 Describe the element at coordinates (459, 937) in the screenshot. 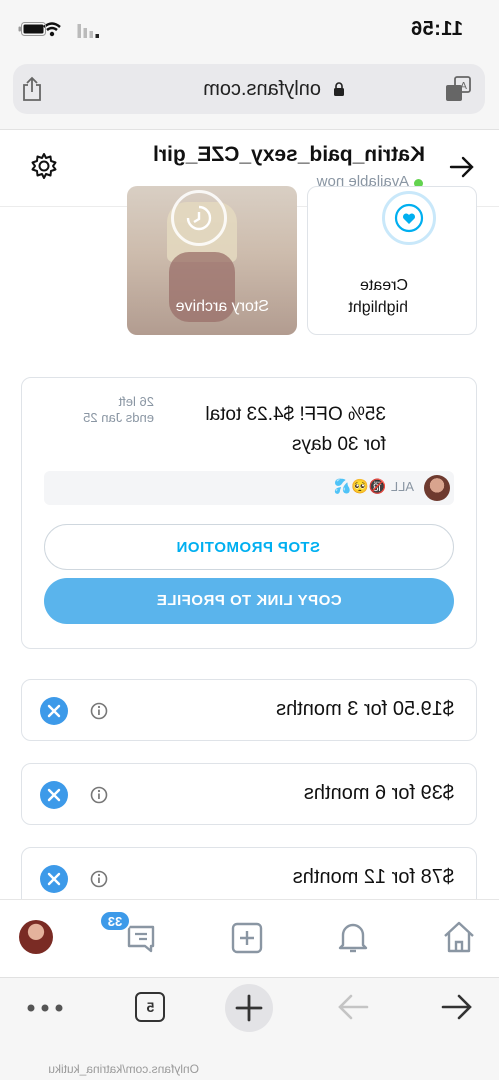

I see `home-icon` at that location.